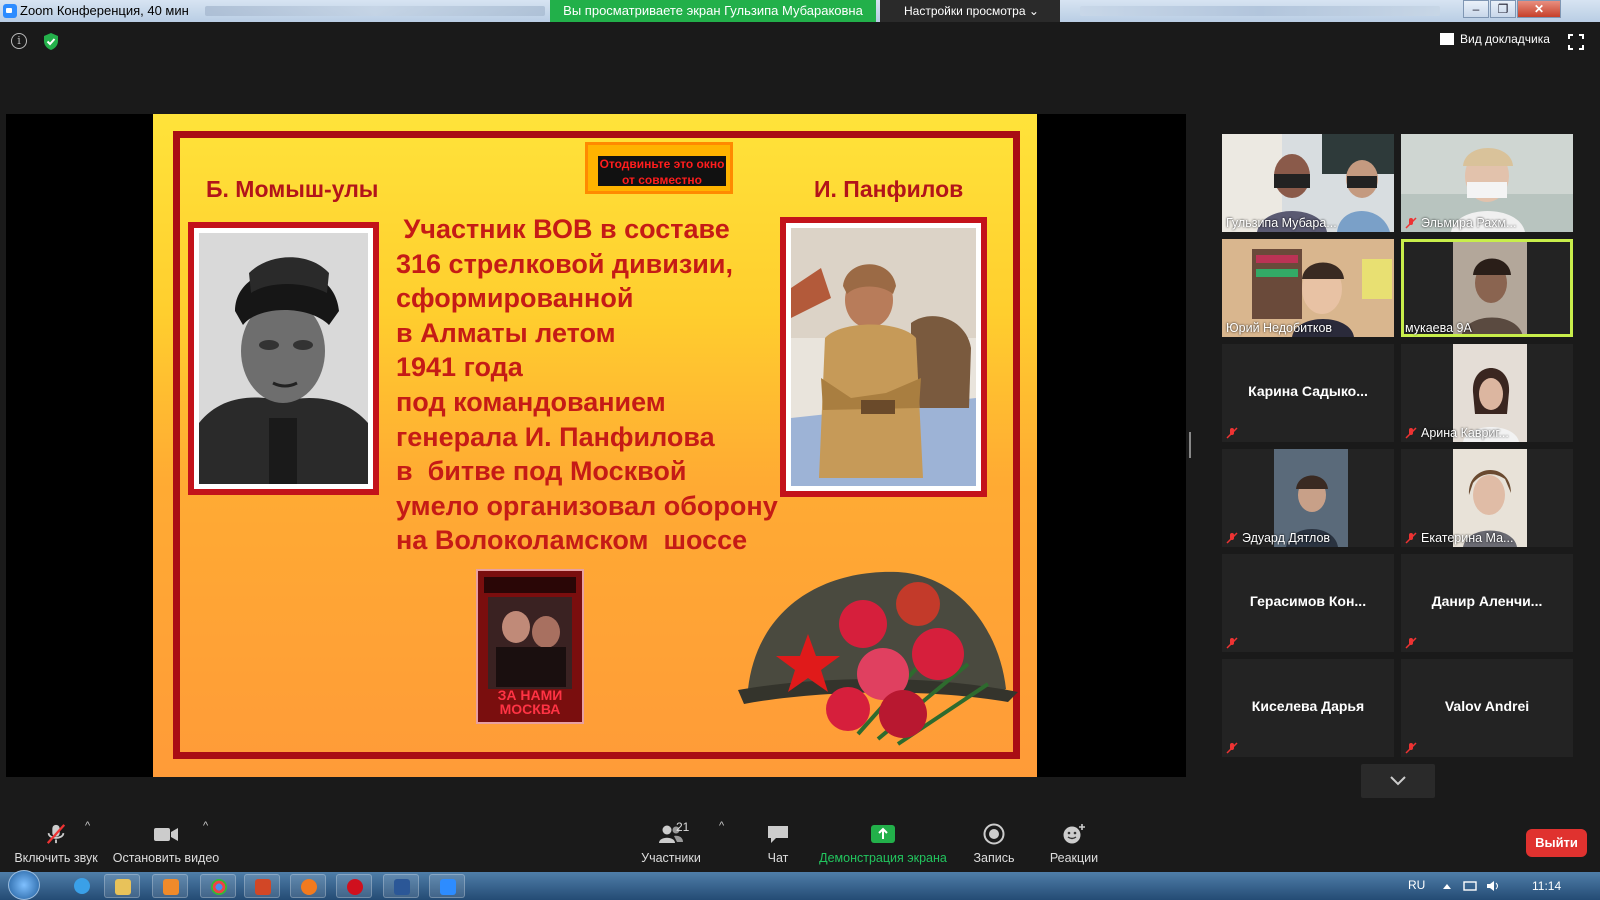 Image resolution: width=1600 pixels, height=900 pixels. Describe the element at coordinates (375, 11) in the screenshot. I see `blurred-window-title` at that location.